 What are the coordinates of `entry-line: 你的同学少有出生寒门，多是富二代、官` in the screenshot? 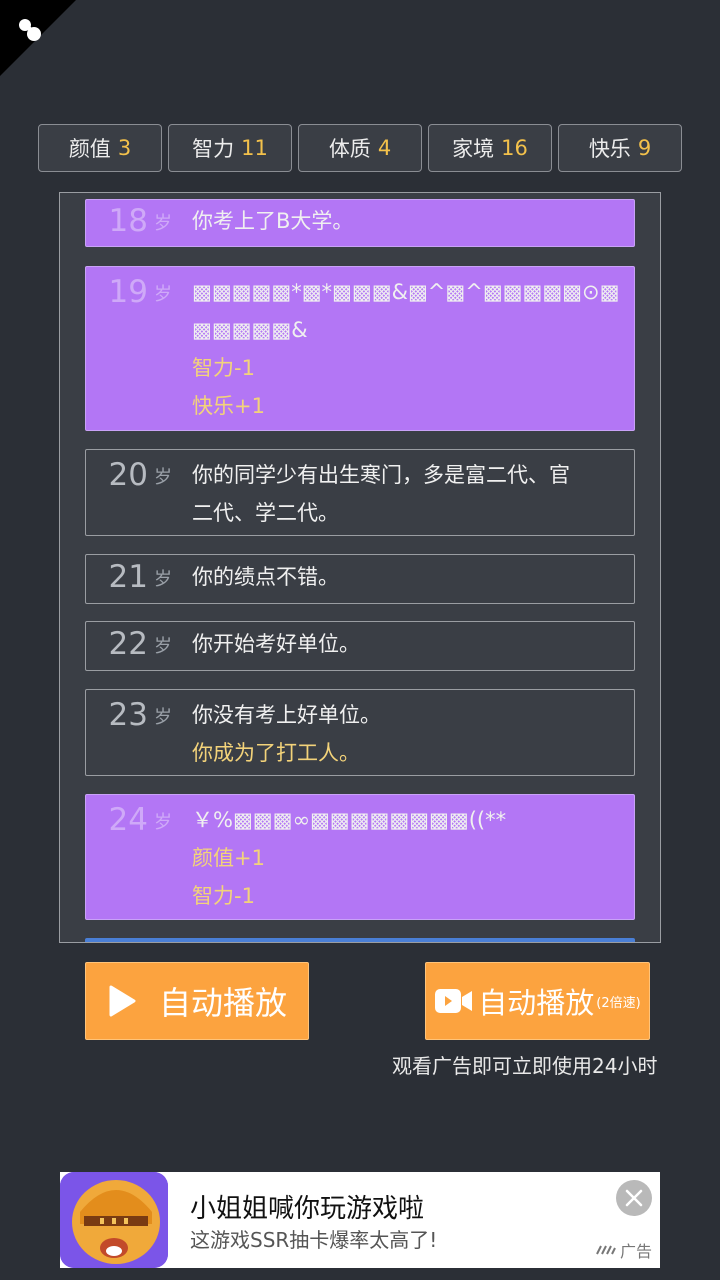 It's located at (381, 475).